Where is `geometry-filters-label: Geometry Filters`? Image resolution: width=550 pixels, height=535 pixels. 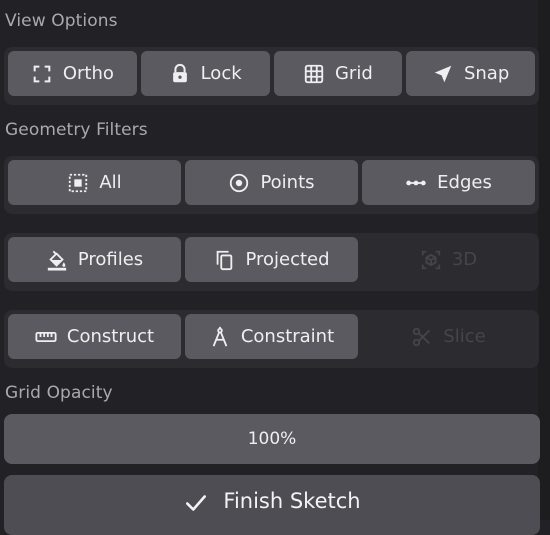 geometry-filters-label: Geometry Filters is located at coordinates (76, 130).